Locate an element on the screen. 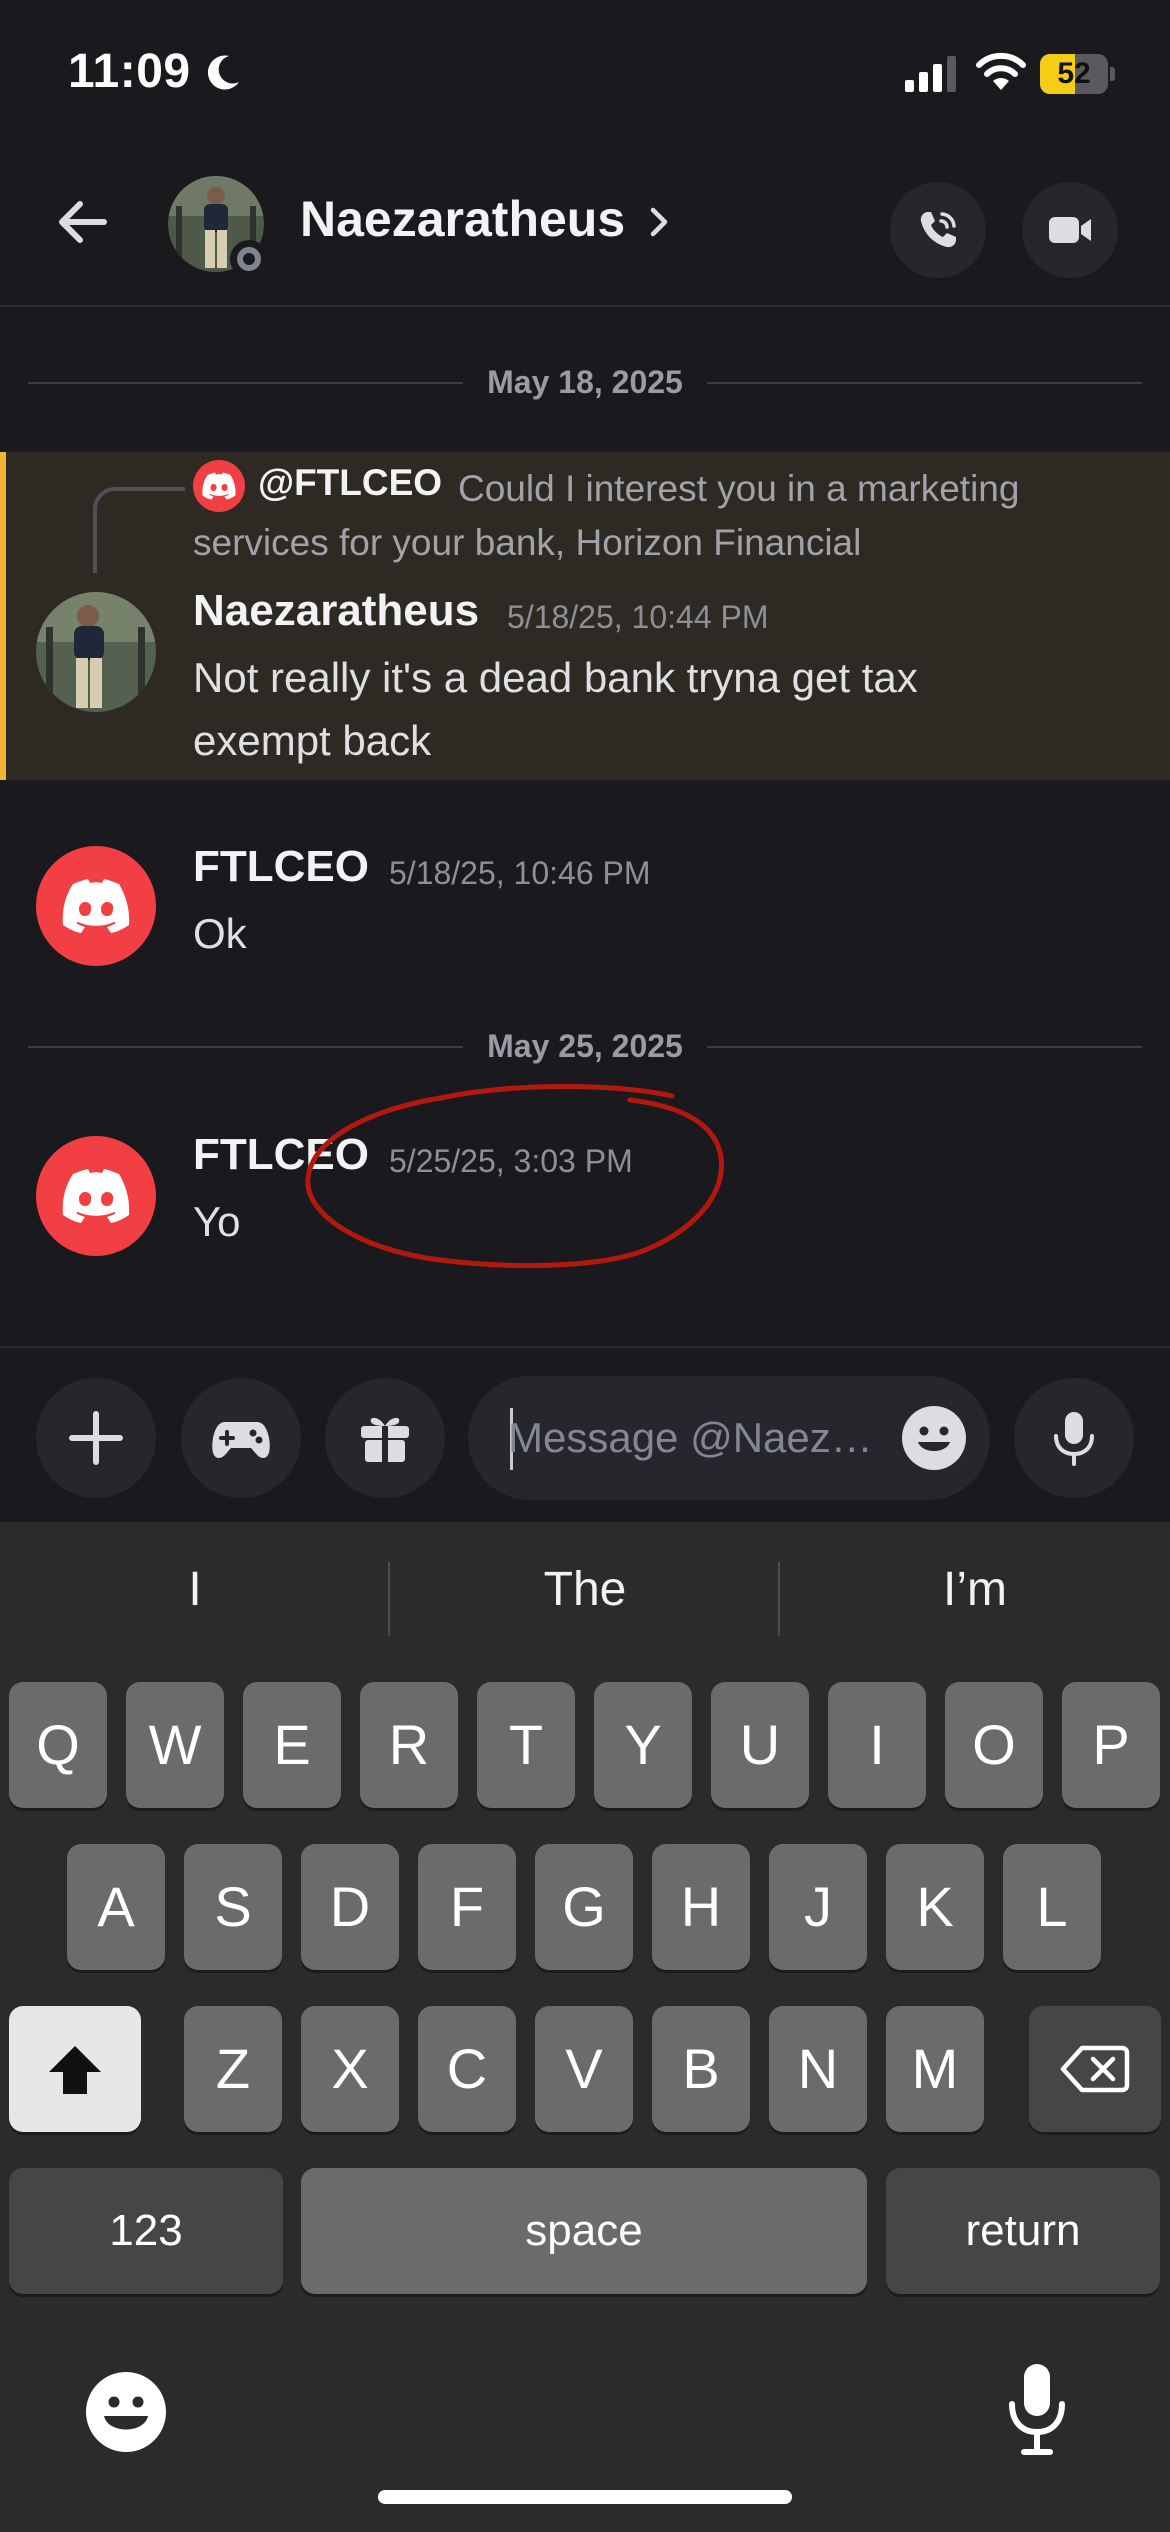 This screenshot has width=1170, height=2532. key-a: A is located at coordinates (116, 1907).